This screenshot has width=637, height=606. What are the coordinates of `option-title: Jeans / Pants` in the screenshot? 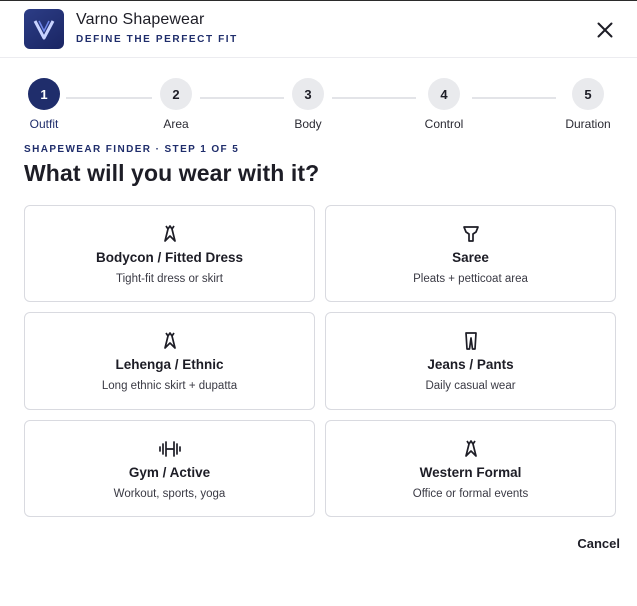 It's located at (470, 364).